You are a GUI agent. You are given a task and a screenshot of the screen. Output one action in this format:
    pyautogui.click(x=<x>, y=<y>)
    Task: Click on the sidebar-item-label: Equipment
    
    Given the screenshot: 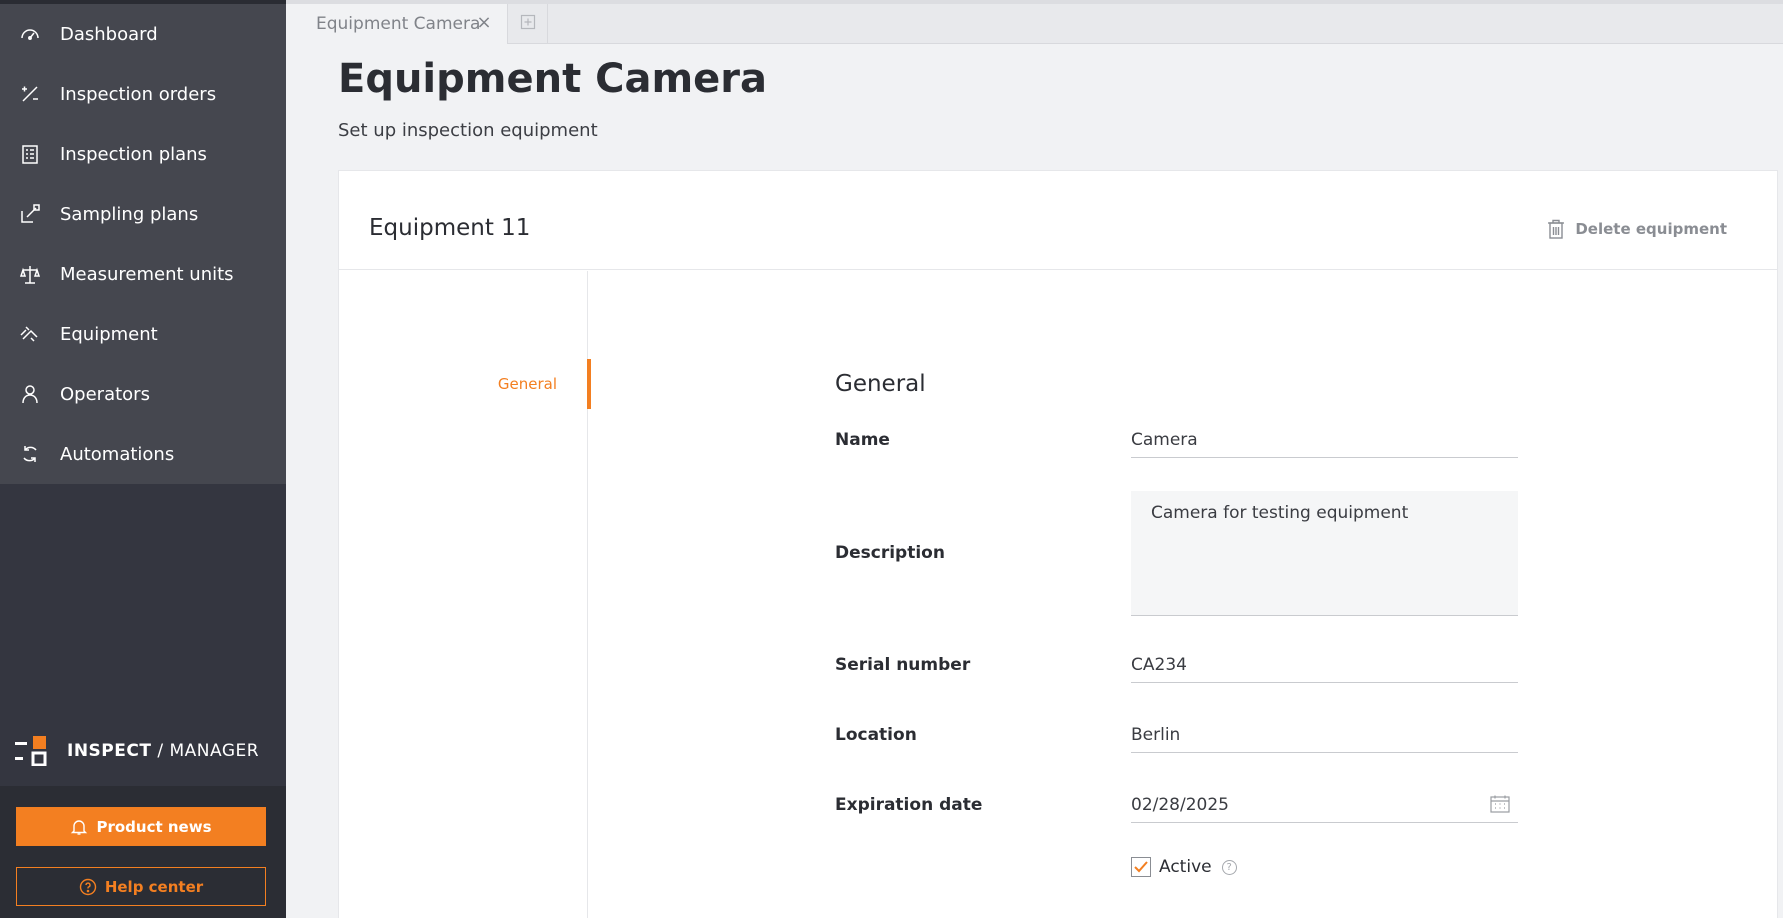 What is the action you would take?
    pyautogui.click(x=109, y=334)
    